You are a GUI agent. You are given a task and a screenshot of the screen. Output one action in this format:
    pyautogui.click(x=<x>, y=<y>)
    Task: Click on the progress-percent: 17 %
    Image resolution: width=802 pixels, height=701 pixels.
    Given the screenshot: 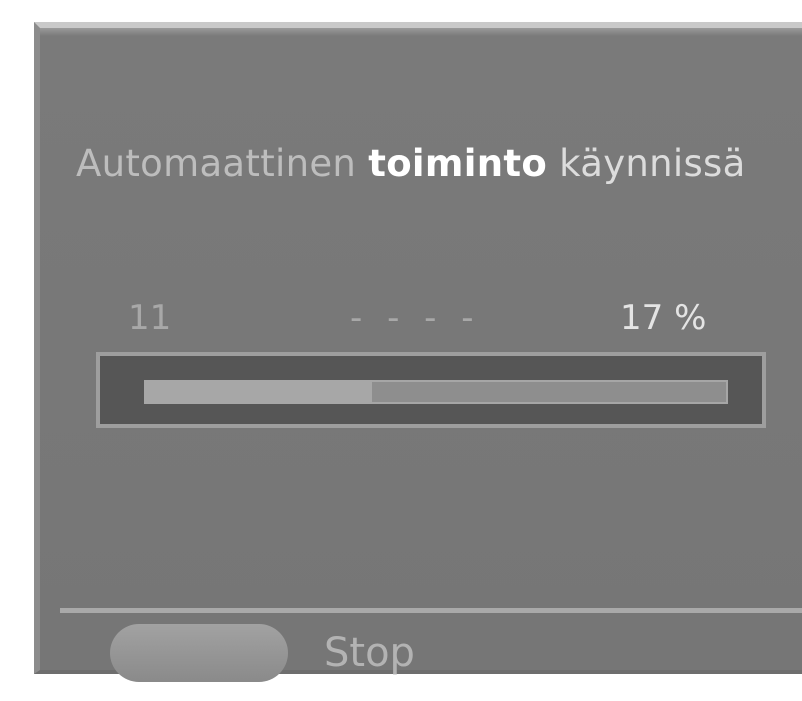 What is the action you would take?
    pyautogui.click(x=663, y=318)
    